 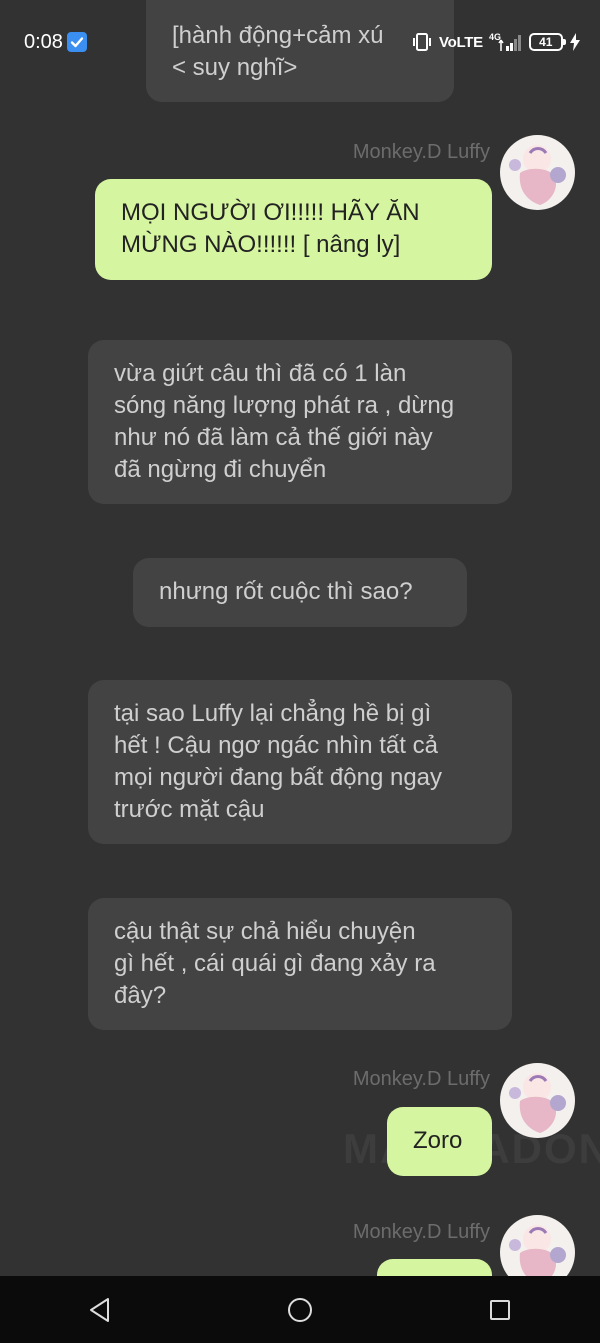 I want to click on message-text: cậu thật sự chả hiểu chuyện, so click(x=265, y=931).